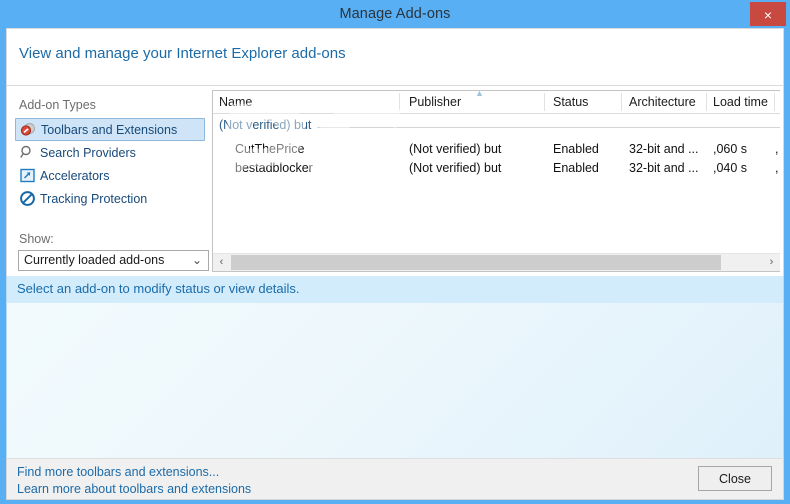  I want to click on group-label: (Not verified) but, so click(268, 125).